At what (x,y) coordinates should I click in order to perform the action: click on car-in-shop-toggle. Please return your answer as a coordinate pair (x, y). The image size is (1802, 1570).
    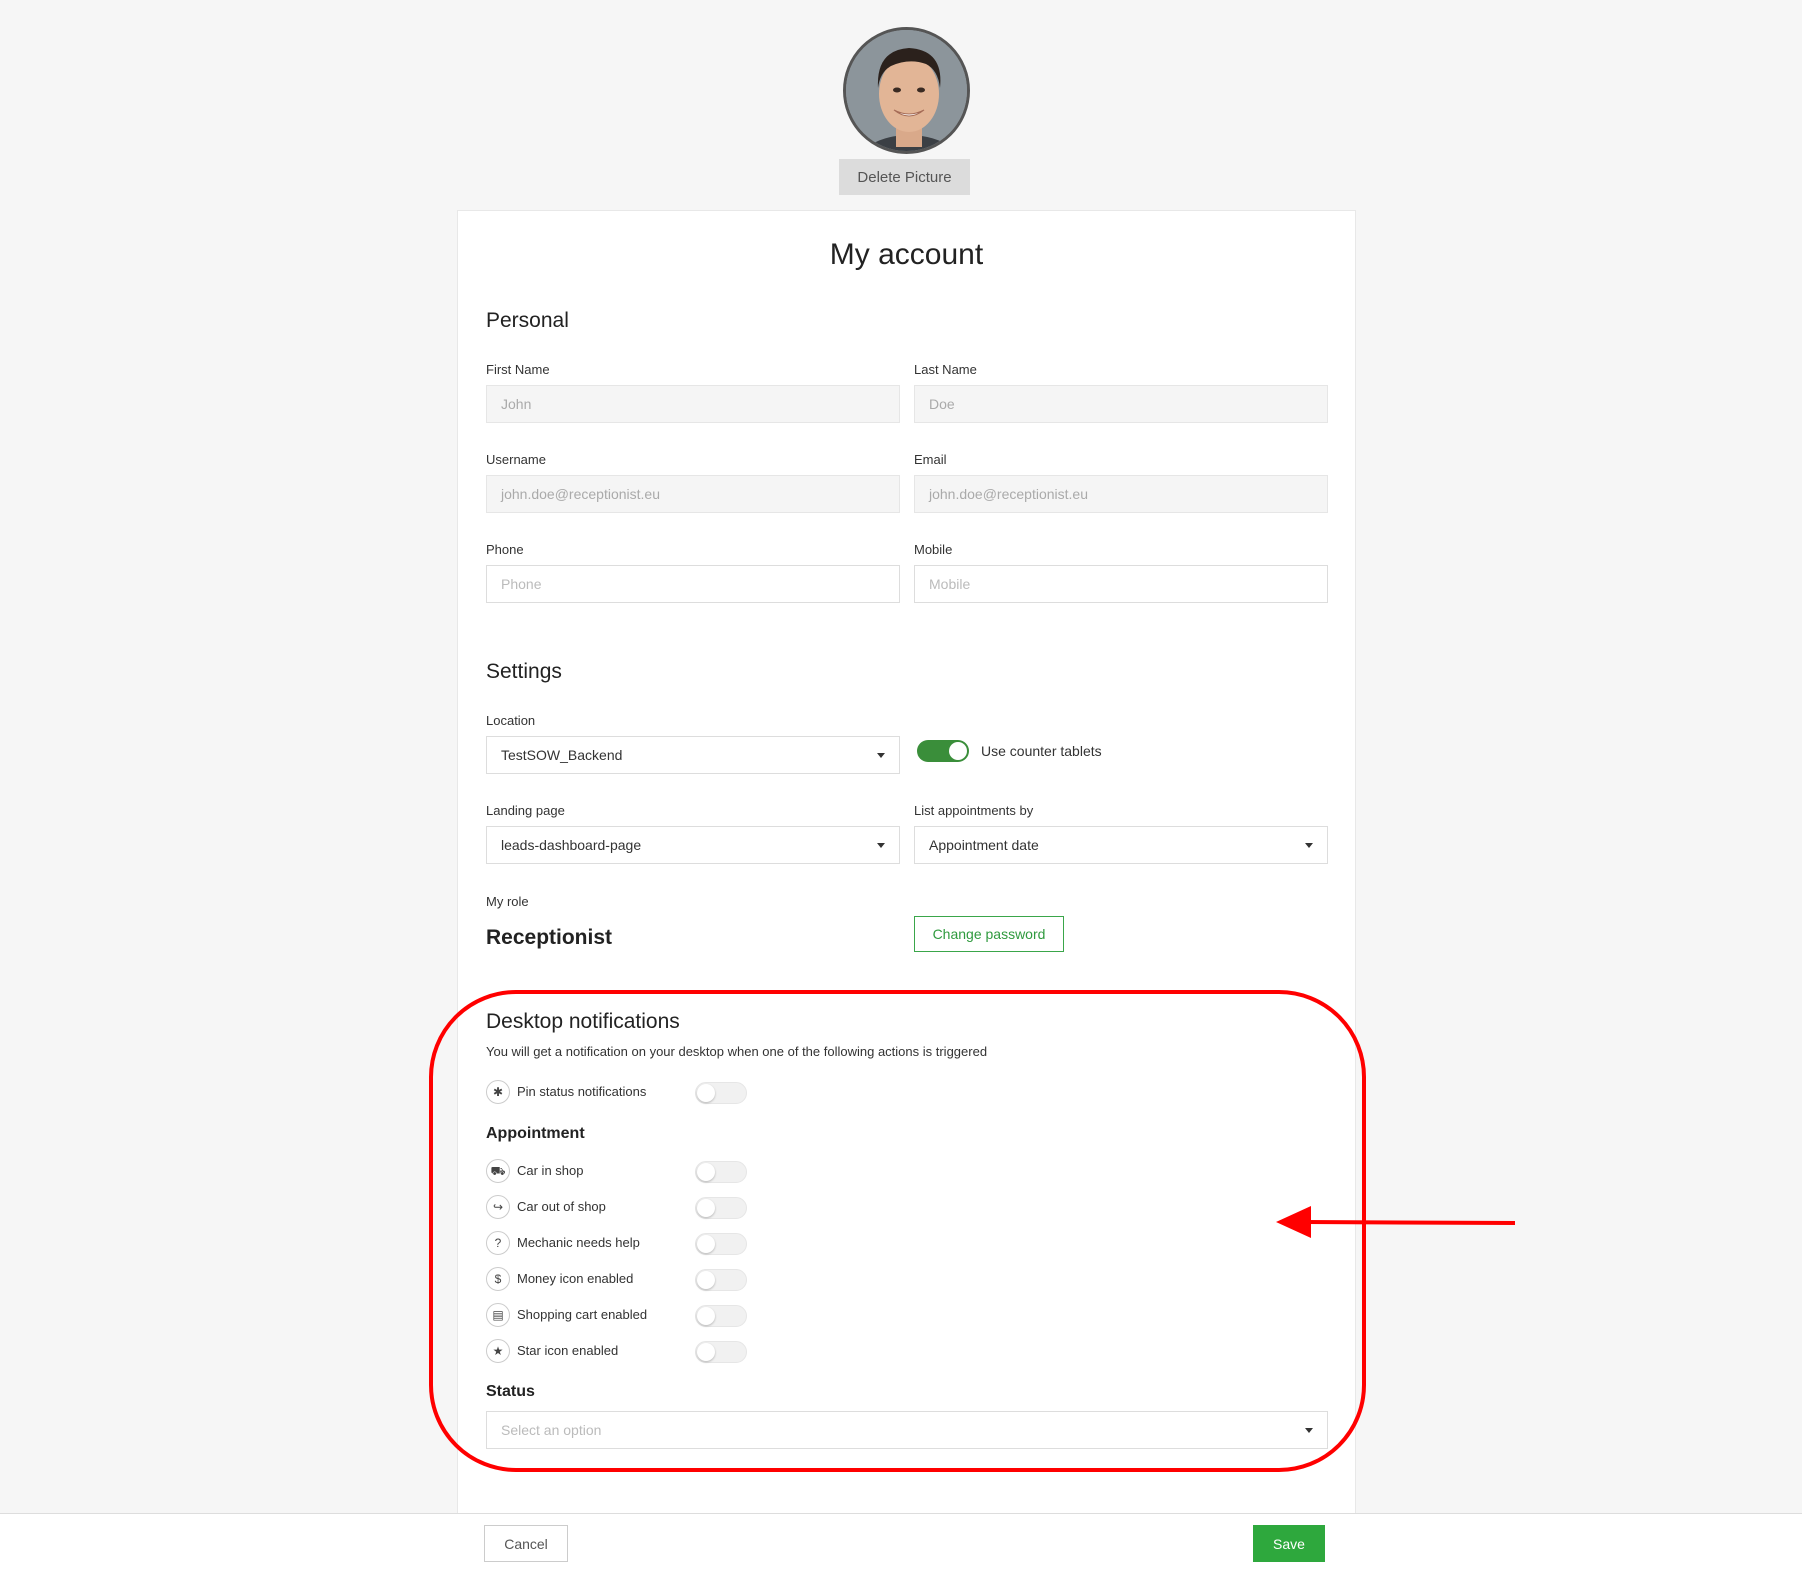
    Looking at the image, I should click on (721, 1172).